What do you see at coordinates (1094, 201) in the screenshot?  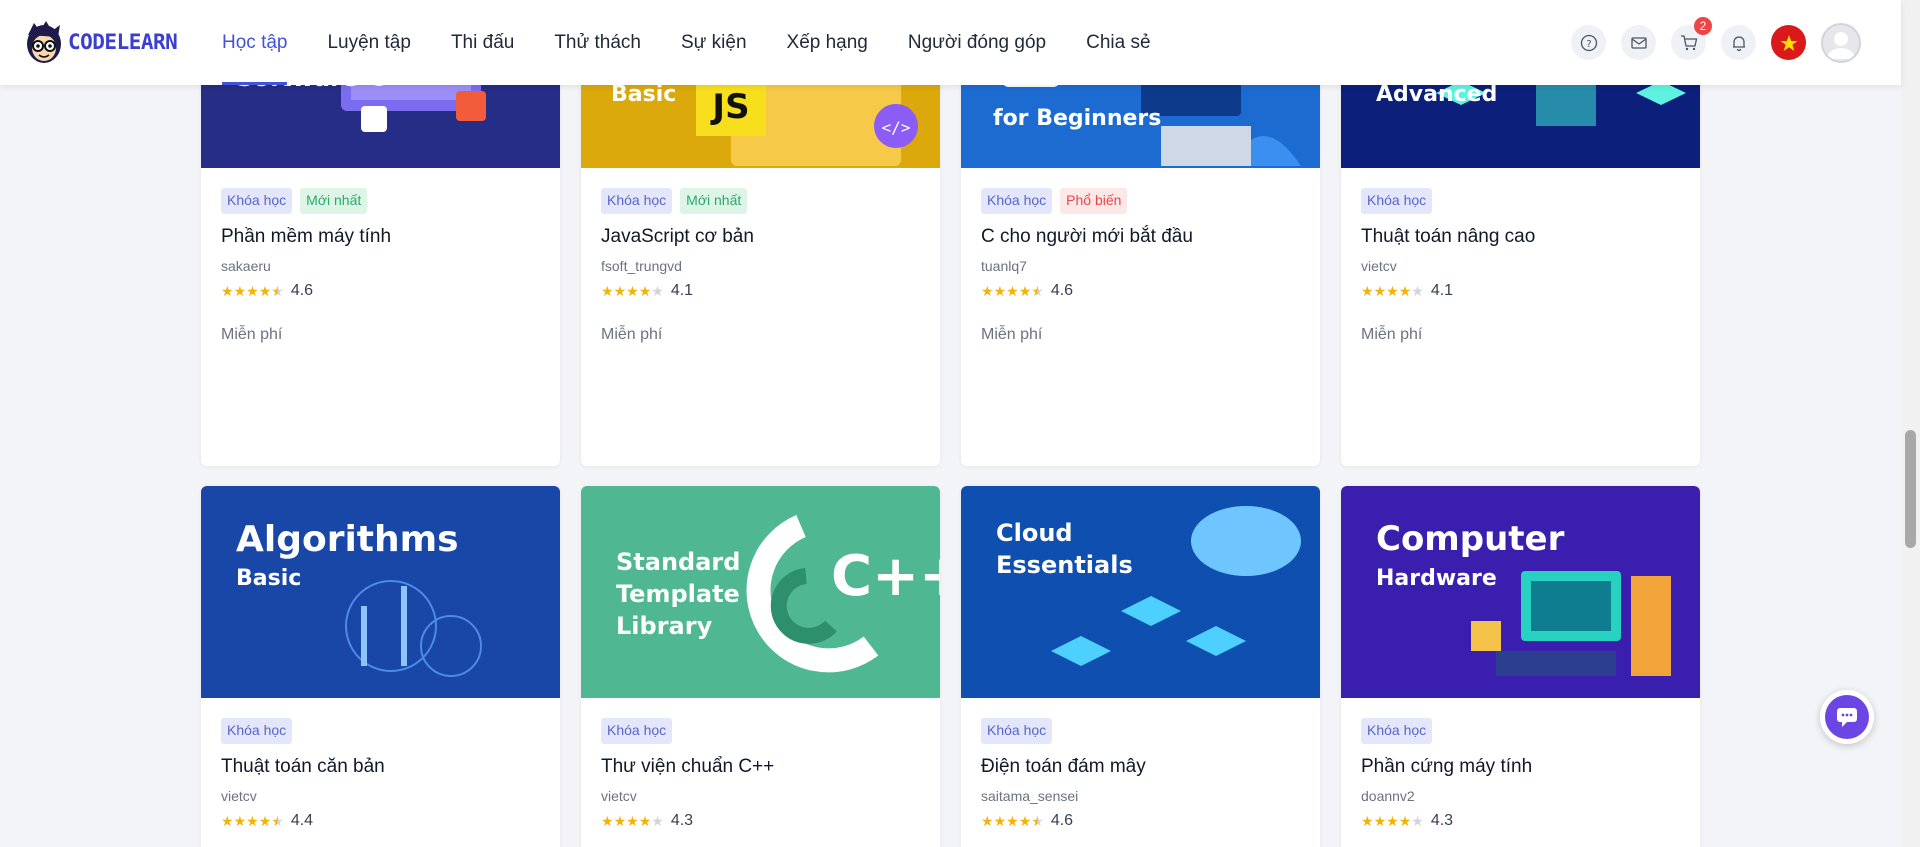 I see `tag-popular: Phổ biến` at bounding box center [1094, 201].